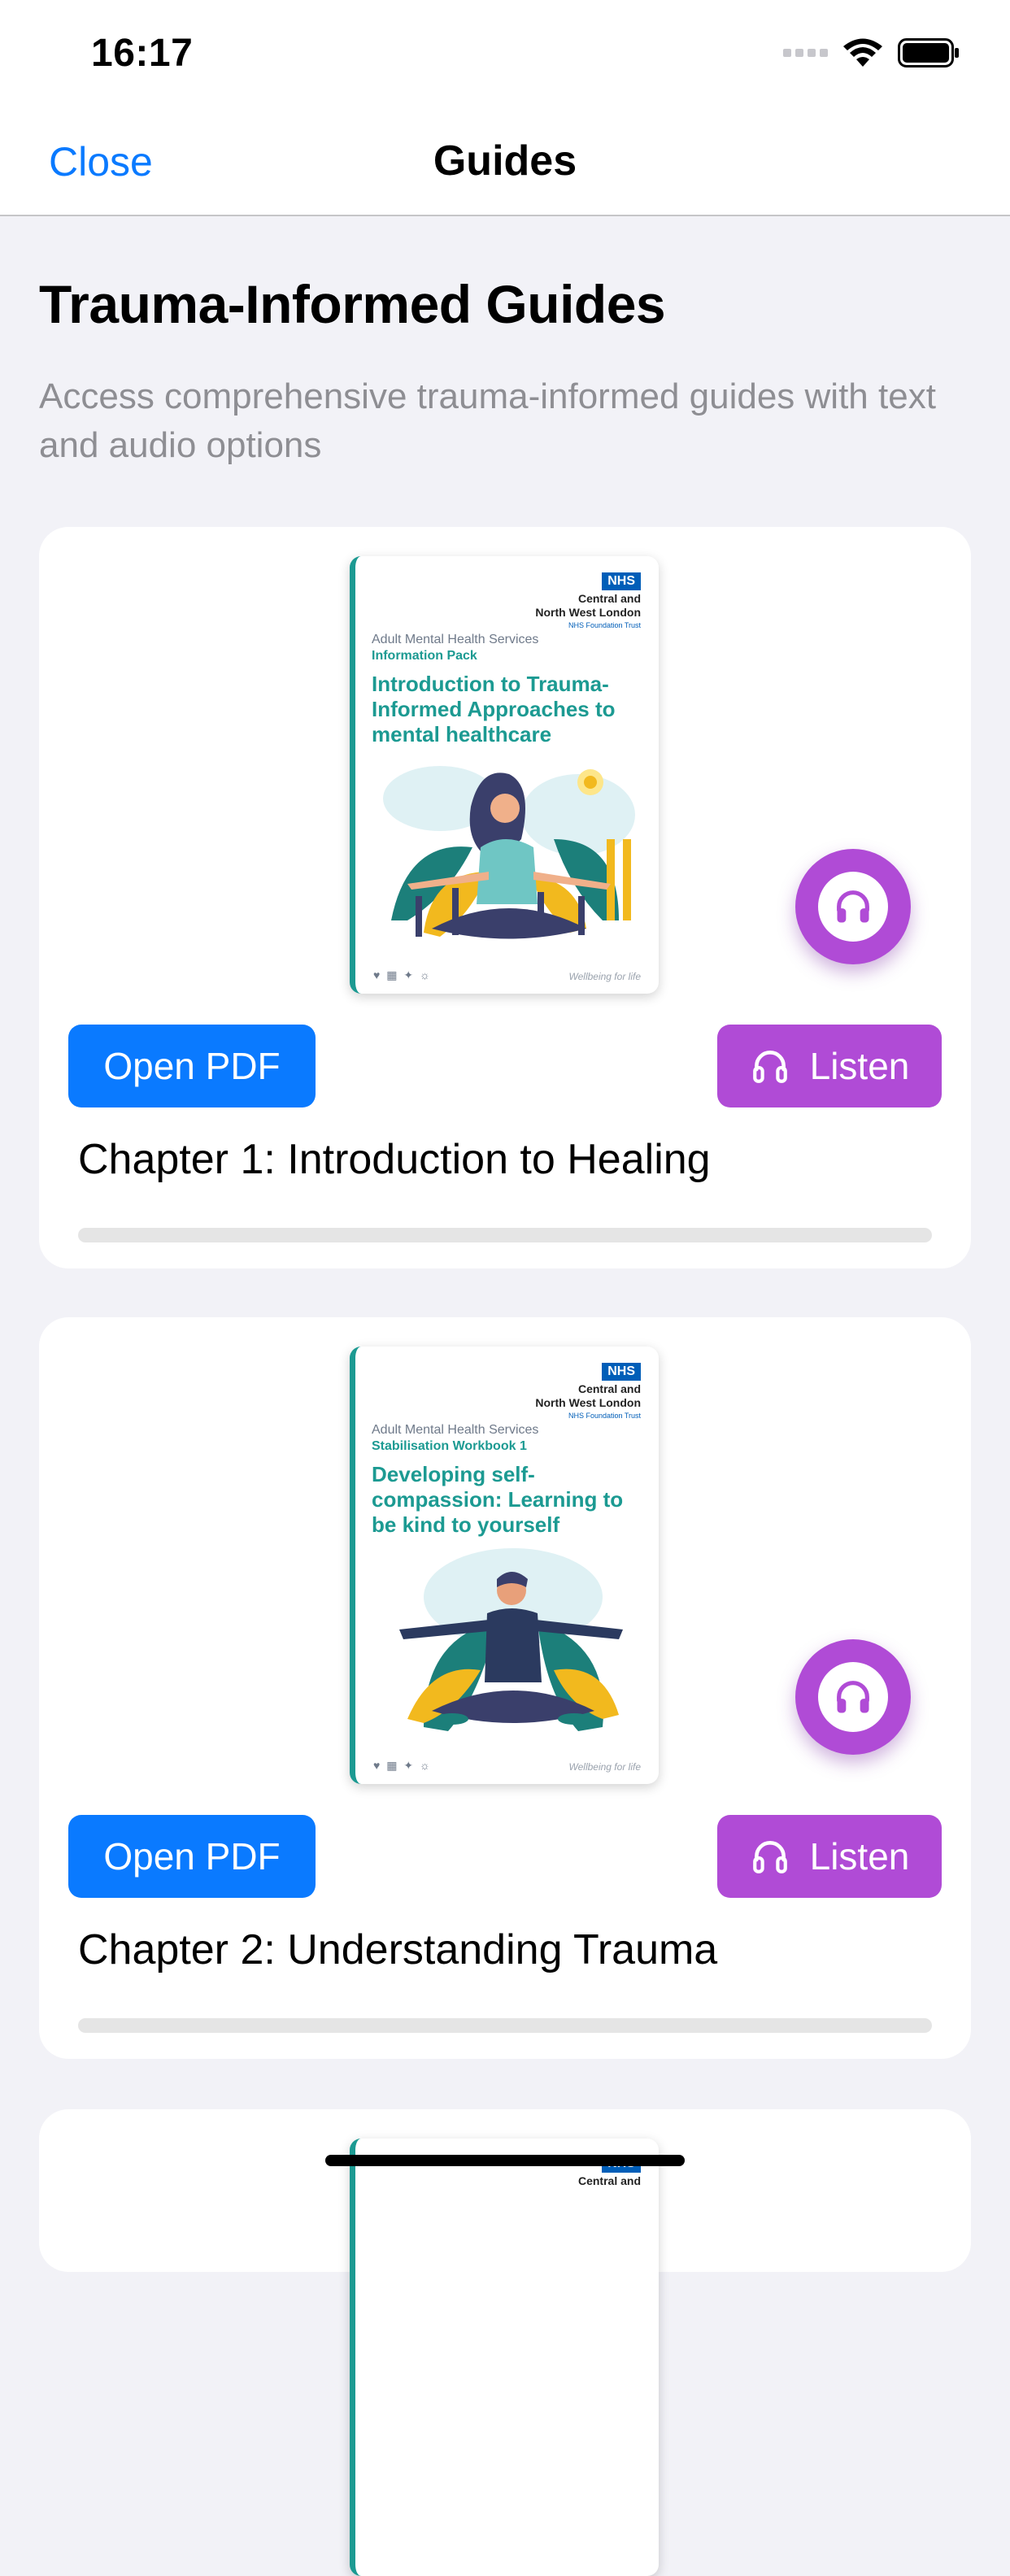  I want to click on wifi-icon, so click(862, 53).